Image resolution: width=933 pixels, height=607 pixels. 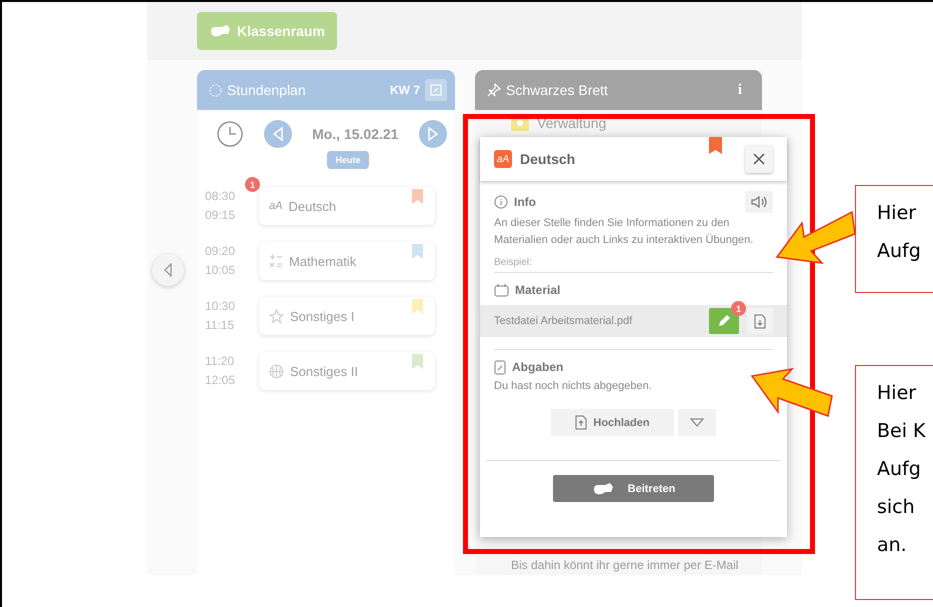 I want to click on start-time: 08:30, so click(x=220, y=196).